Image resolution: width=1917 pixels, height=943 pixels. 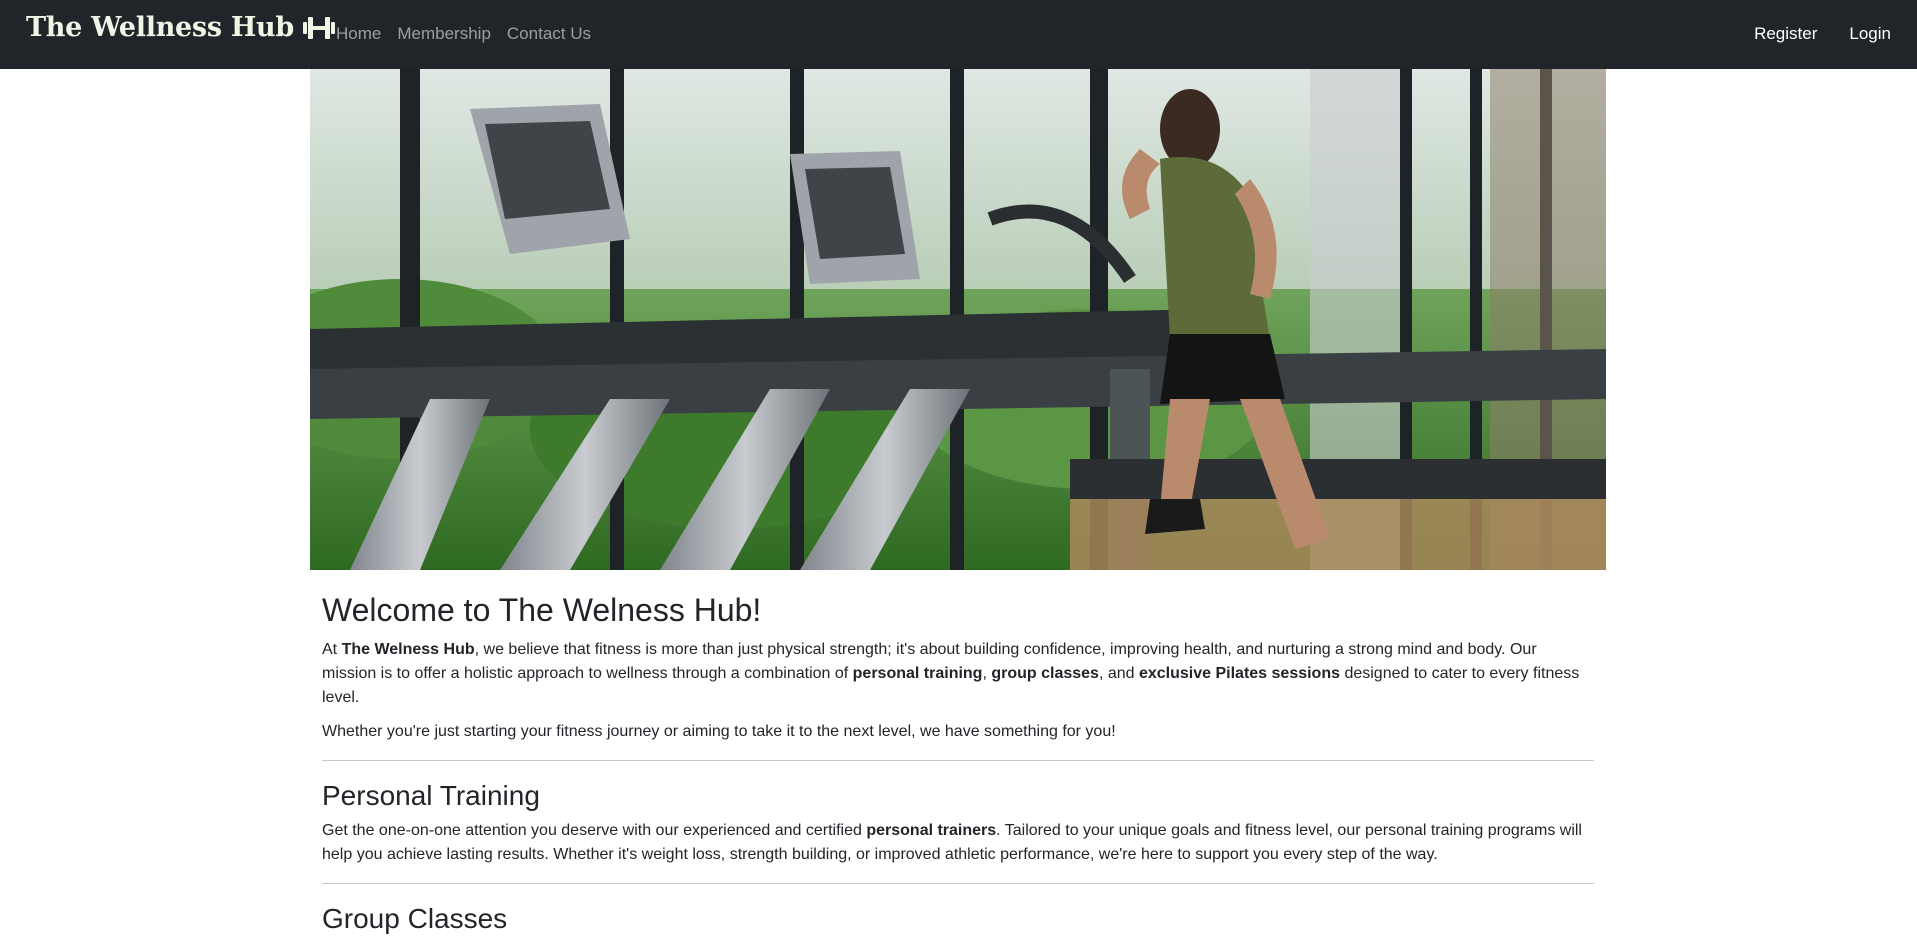 What do you see at coordinates (549, 34) in the screenshot?
I see `nav-contact-us-link: Contact Us` at bounding box center [549, 34].